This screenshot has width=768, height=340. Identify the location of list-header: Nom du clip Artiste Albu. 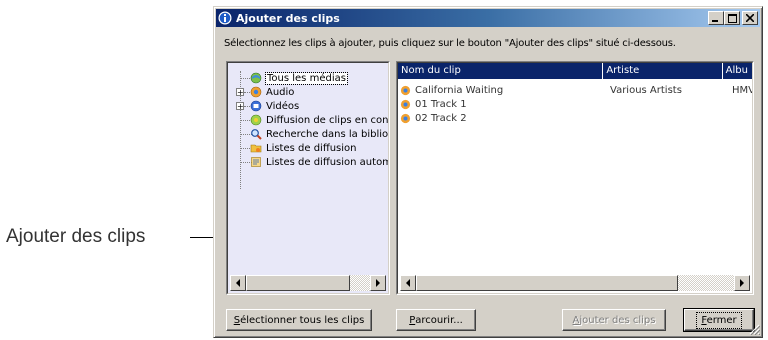
(575, 71).